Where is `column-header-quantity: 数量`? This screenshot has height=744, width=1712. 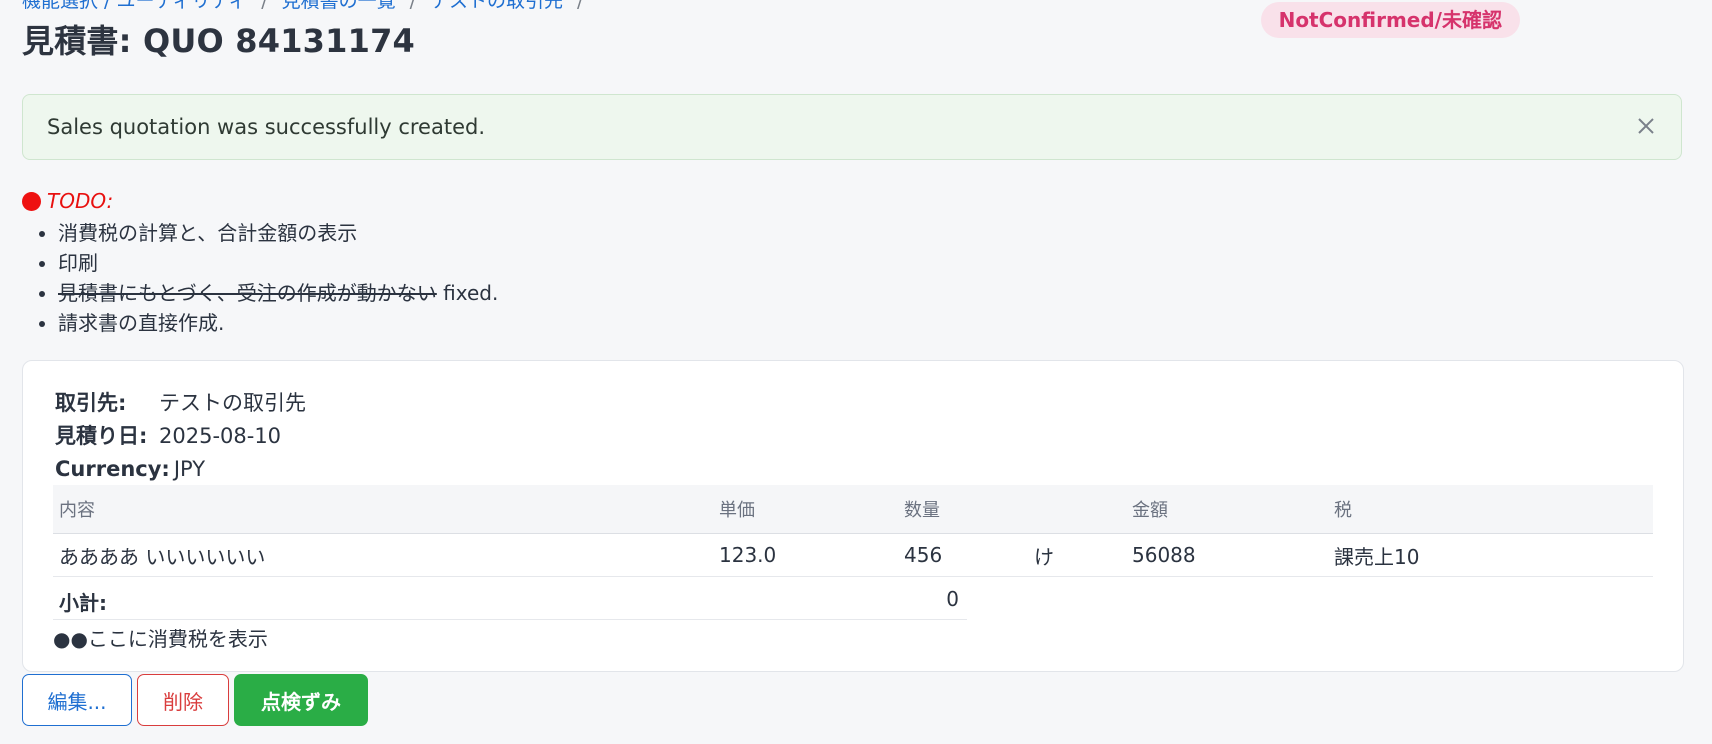 column-header-quantity: 数量 is located at coordinates (963, 509).